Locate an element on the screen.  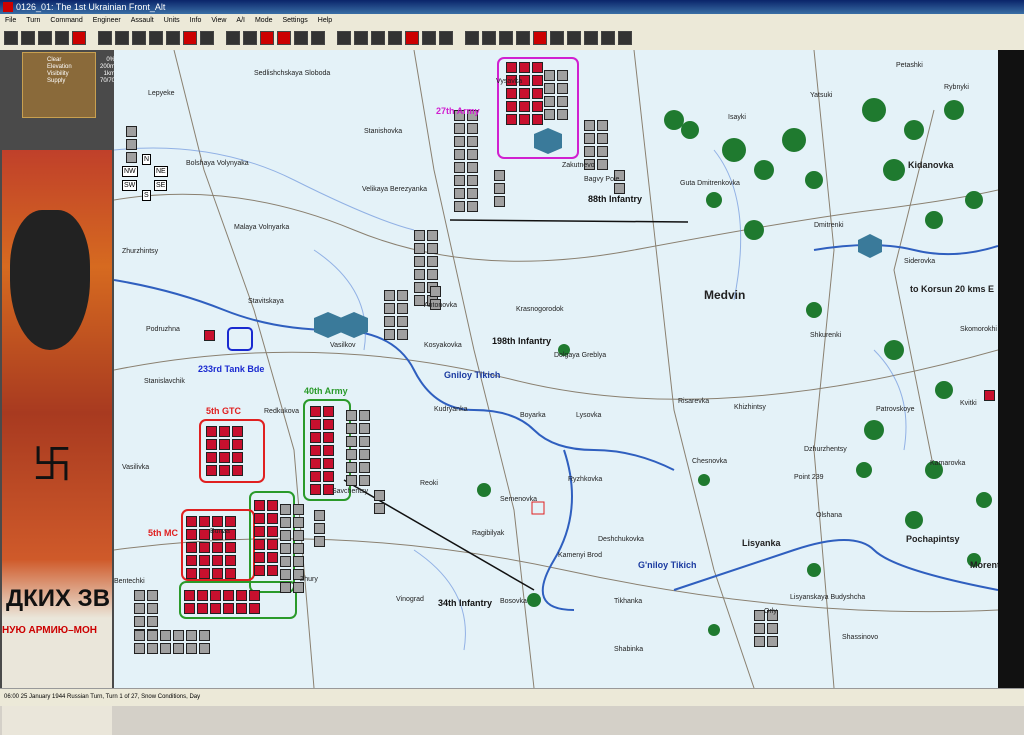
menu-help: Help is located at coordinates (325, 21).